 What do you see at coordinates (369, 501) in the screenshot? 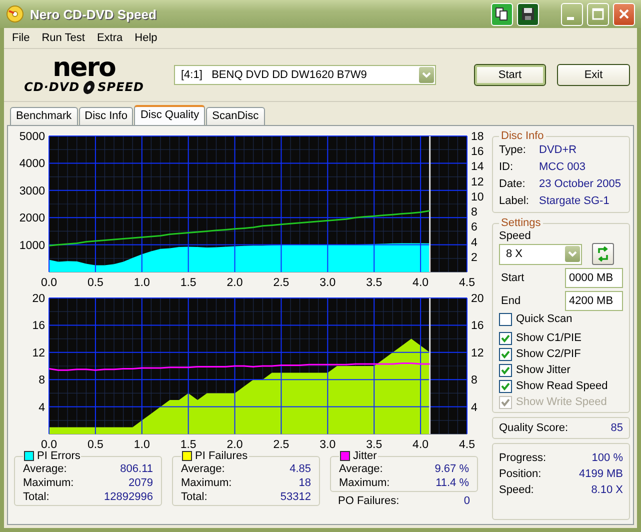
I see `stat-label: PO Failures:` at bounding box center [369, 501].